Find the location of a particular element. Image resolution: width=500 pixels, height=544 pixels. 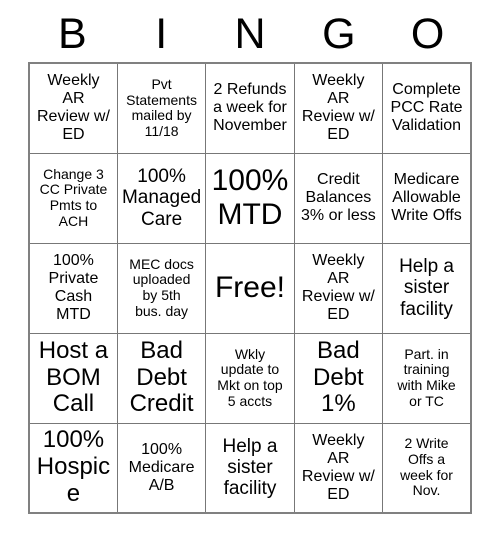

bingo-square: 100% Hospice is located at coordinates (73, 468).